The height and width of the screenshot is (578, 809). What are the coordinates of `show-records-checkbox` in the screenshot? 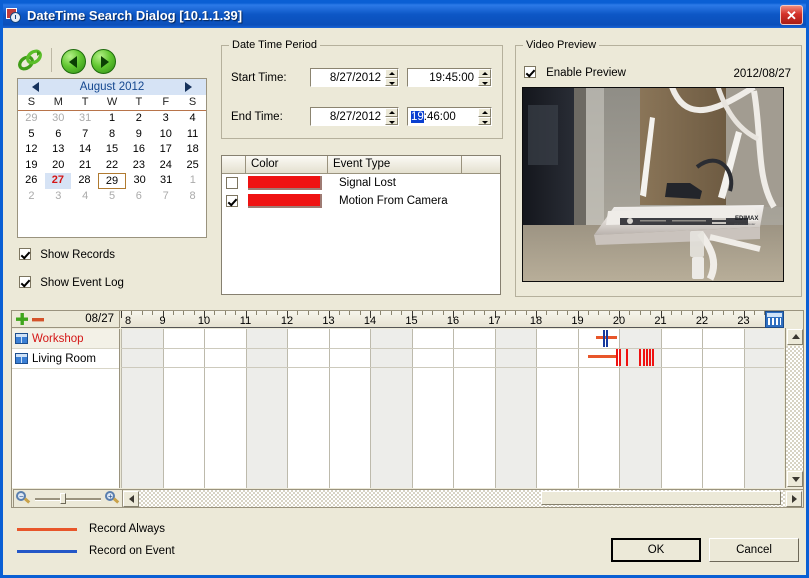 It's located at (25, 254).